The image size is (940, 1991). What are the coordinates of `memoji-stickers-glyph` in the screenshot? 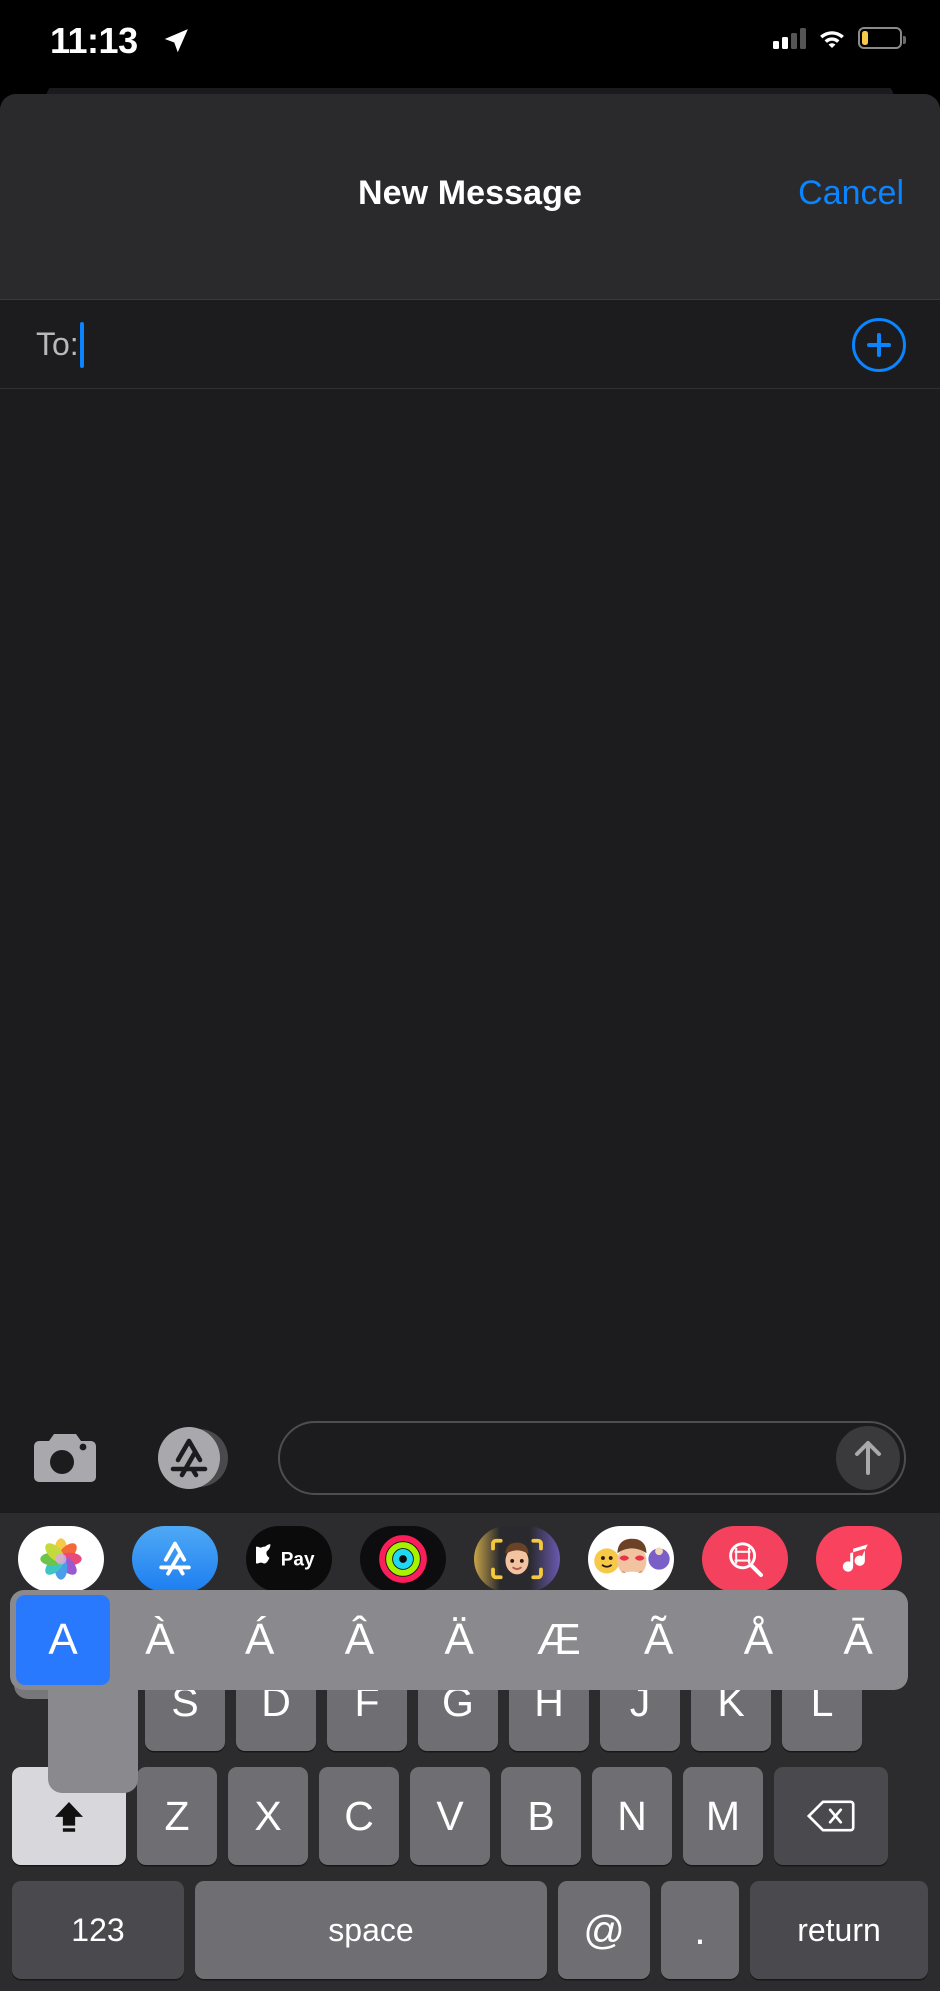 It's located at (632, 1559).